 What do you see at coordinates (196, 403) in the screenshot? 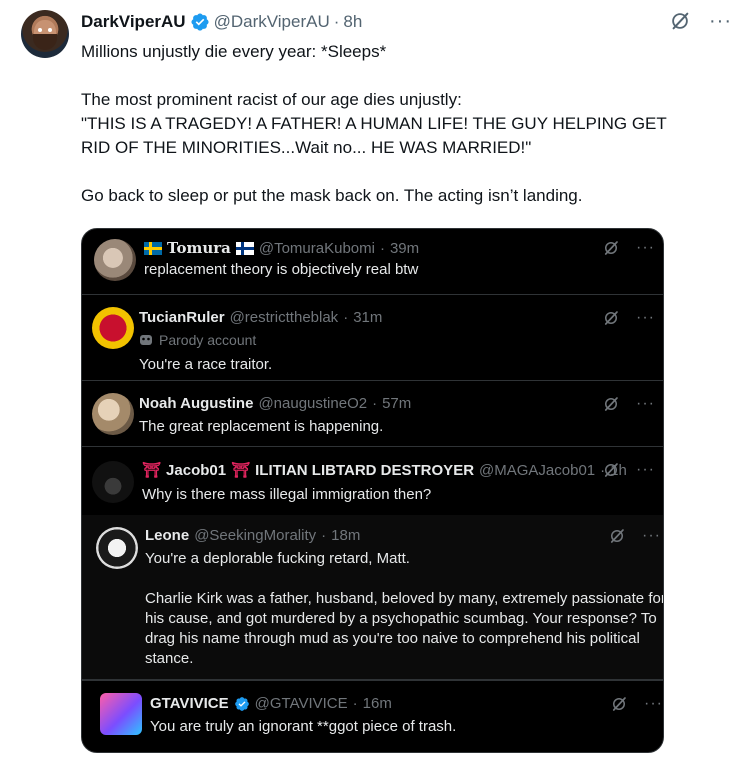
I see `reply-author-name: Noah Augustine` at bounding box center [196, 403].